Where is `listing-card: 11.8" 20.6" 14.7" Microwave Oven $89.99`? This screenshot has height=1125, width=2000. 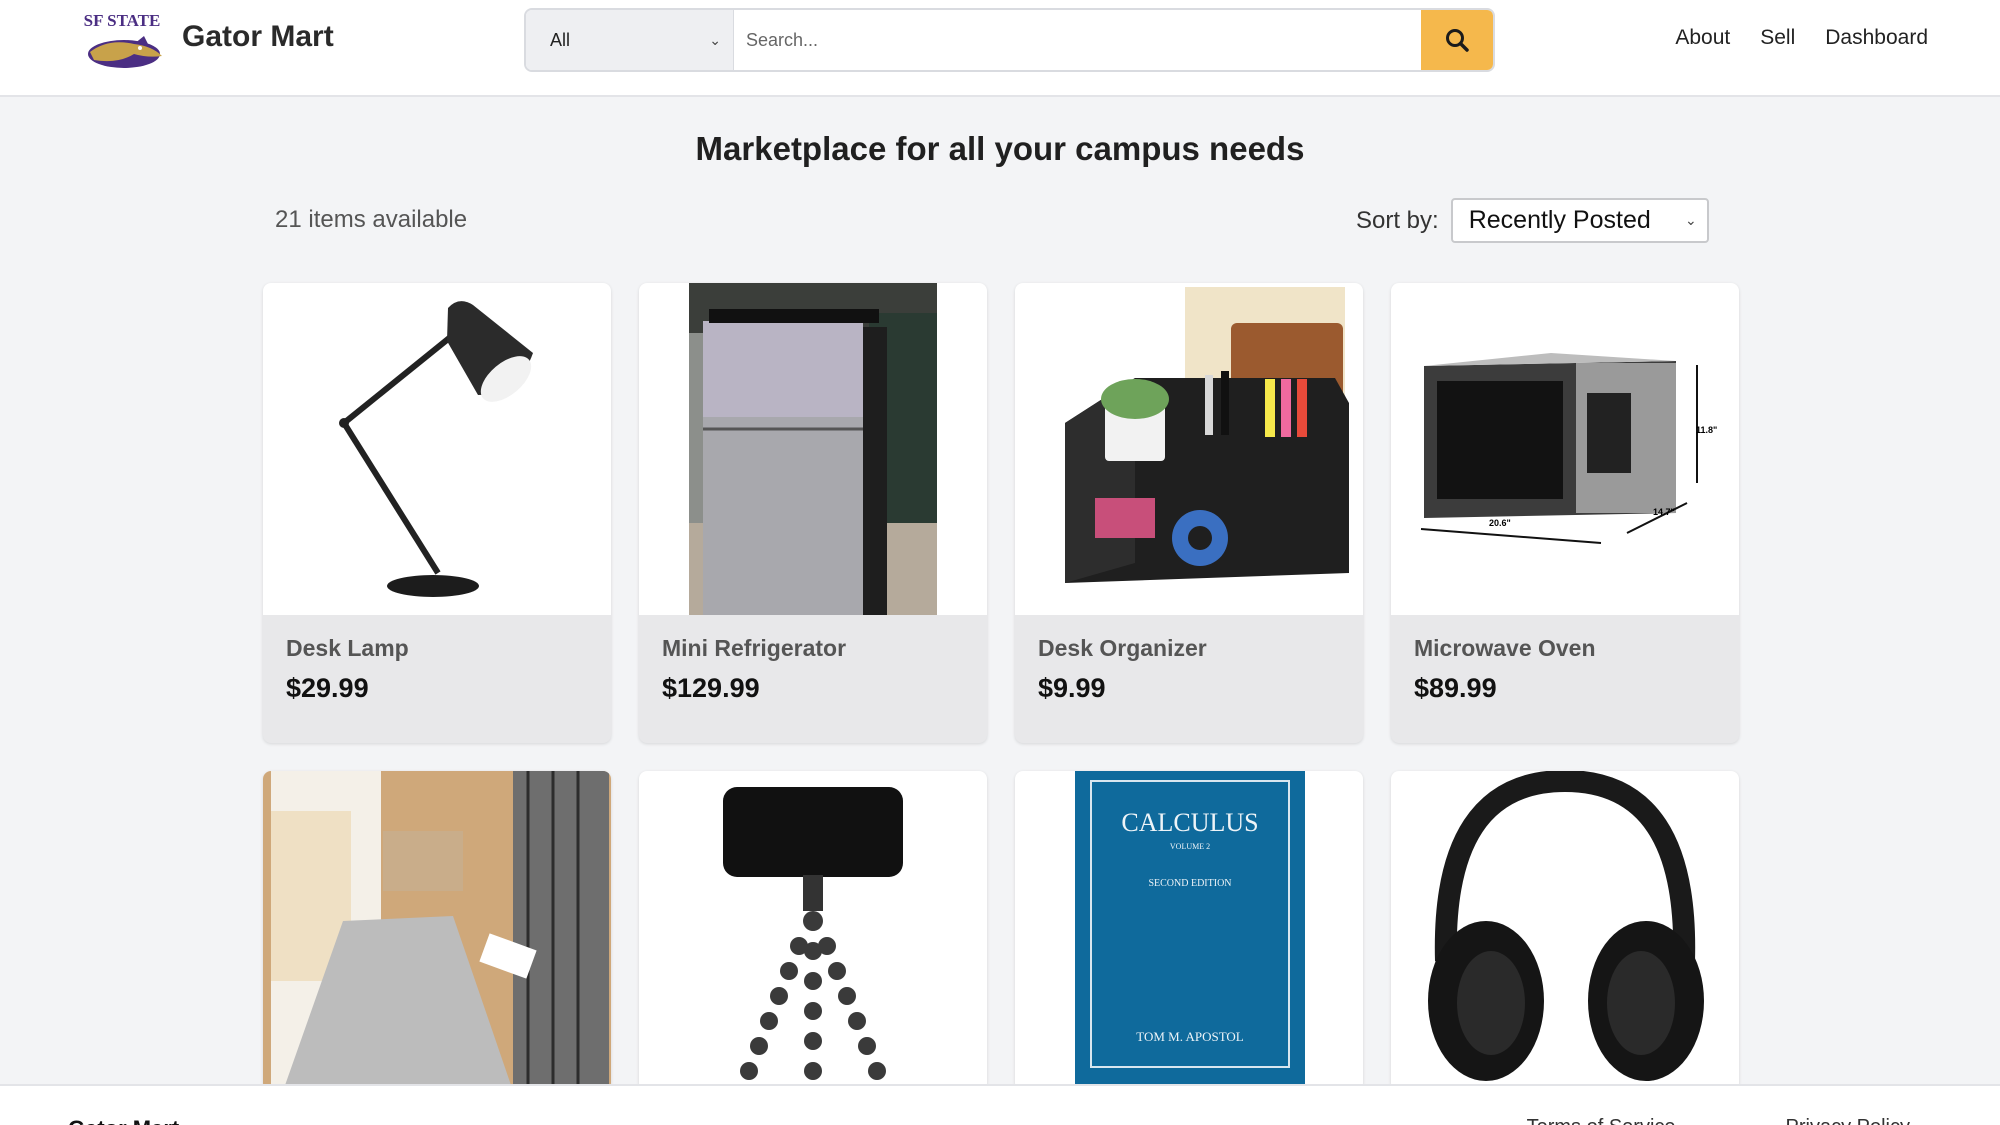 listing-card: 11.8" 20.6" 14.7" Microwave Oven $89.99 is located at coordinates (1565, 513).